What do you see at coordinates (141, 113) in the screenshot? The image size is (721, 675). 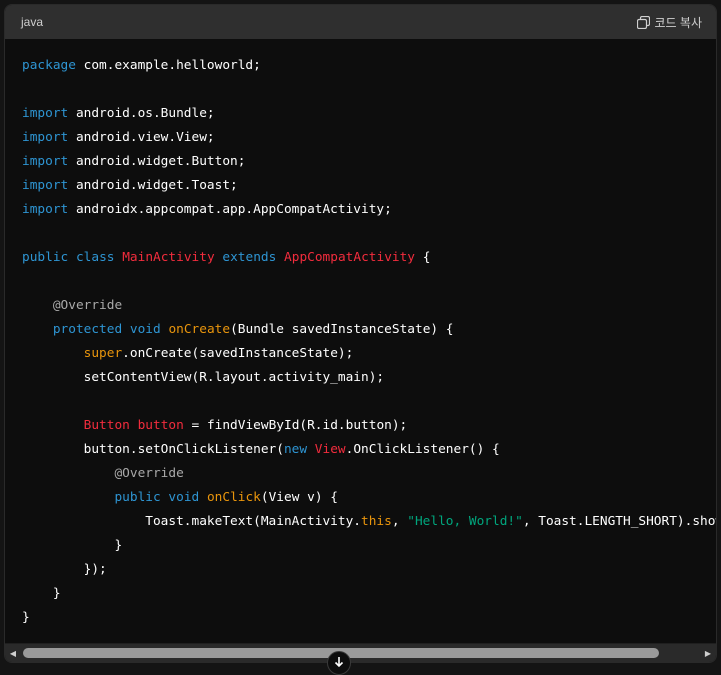 I see `code-token: android.os.Bundle;` at bounding box center [141, 113].